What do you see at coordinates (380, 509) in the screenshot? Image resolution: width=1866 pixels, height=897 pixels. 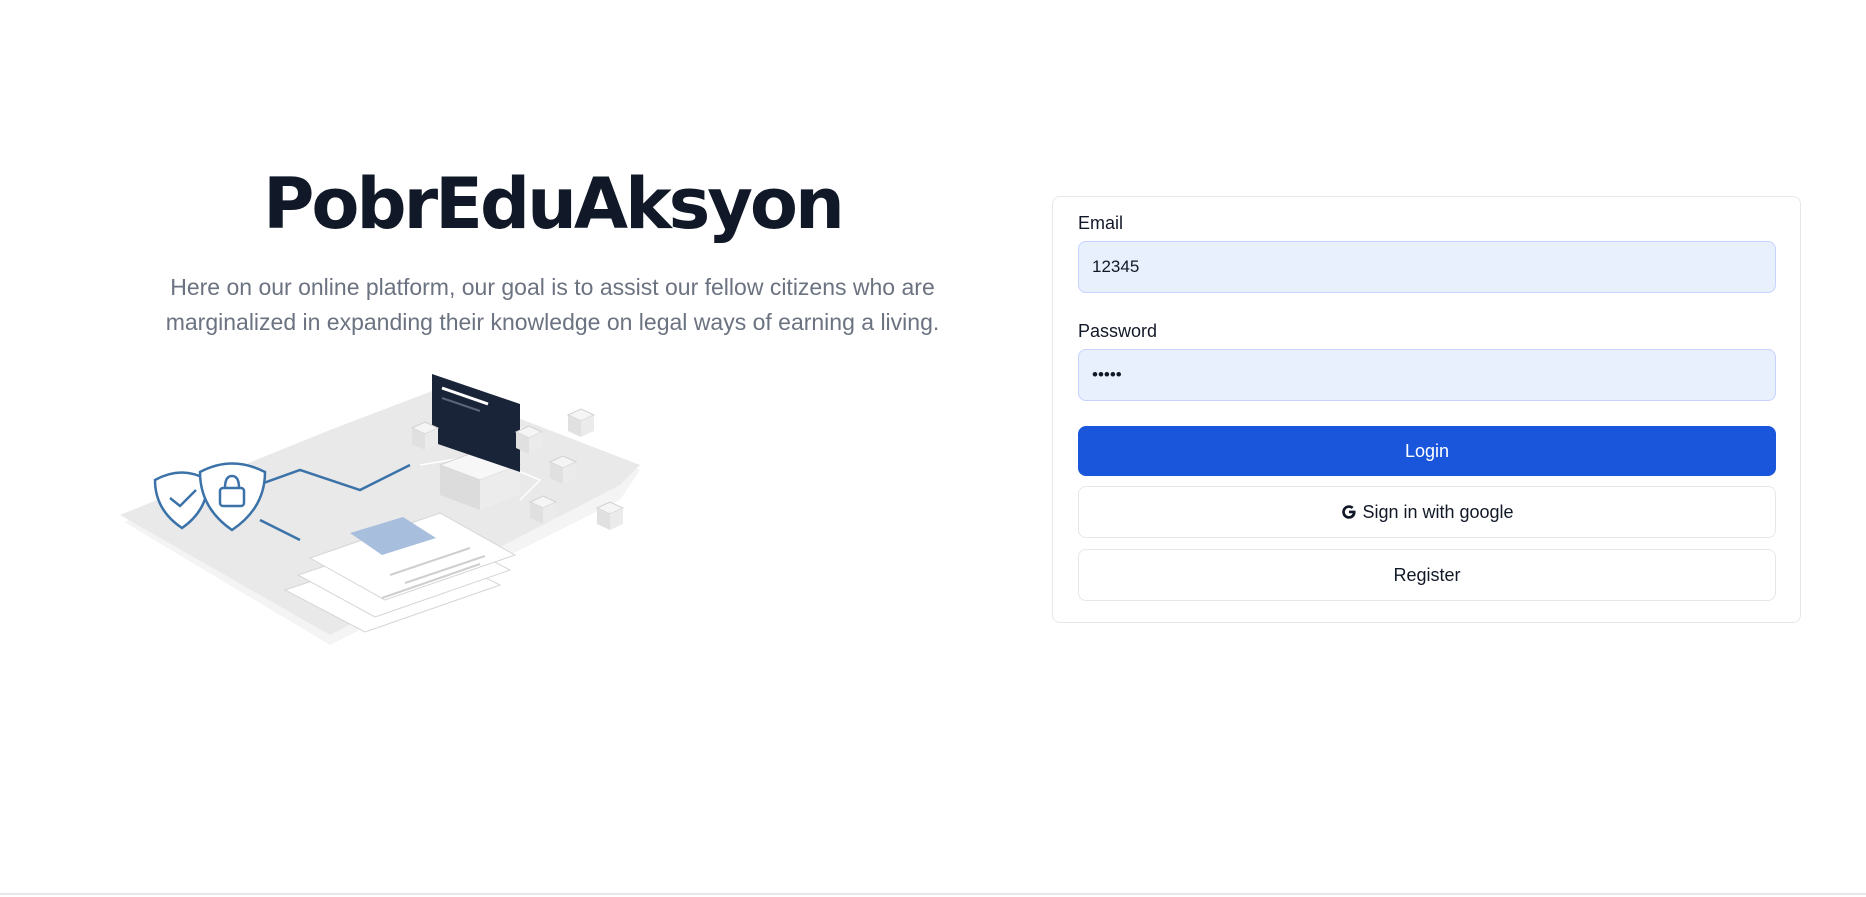 I see `security-illustration` at bounding box center [380, 509].